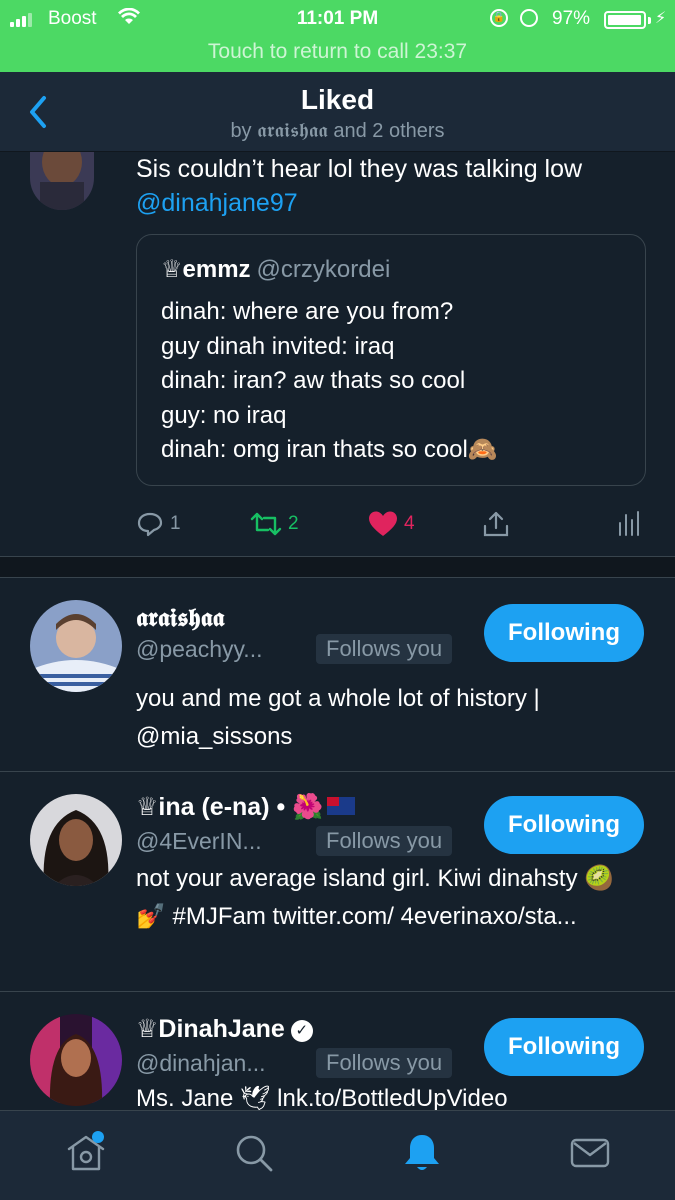 This screenshot has height=1200, width=675. I want to click on like-count: 4, so click(409, 523).